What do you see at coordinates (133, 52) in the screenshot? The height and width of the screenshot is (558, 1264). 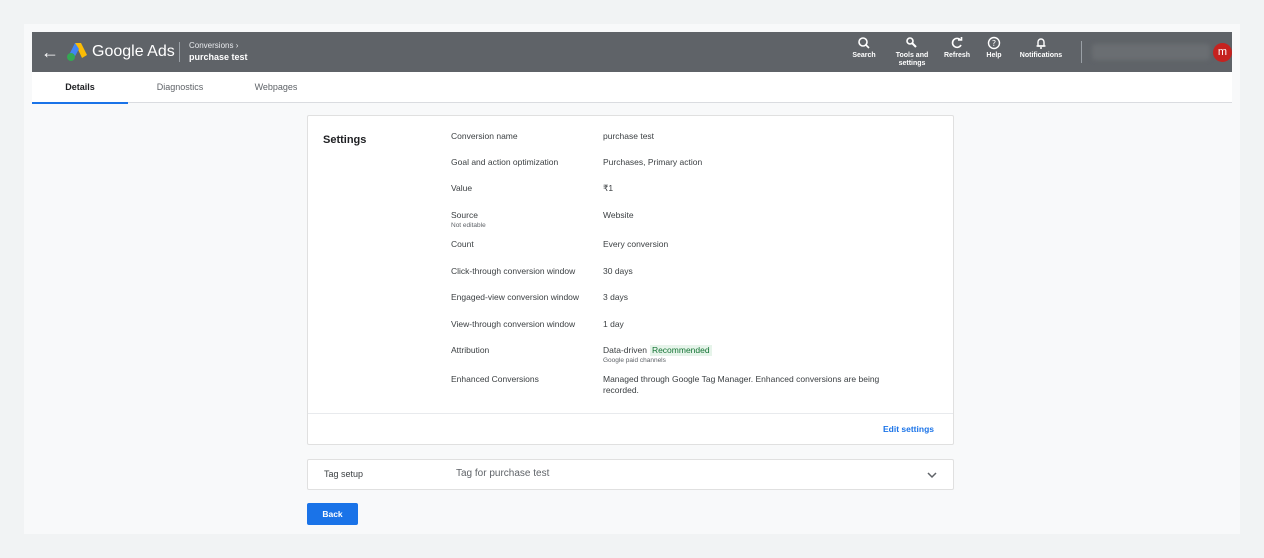 I see `brand-name: Google Ads` at bounding box center [133, 52].